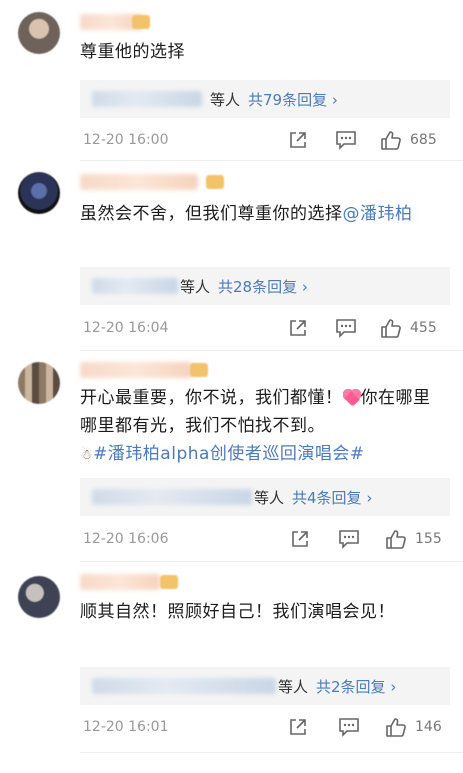  What do you see at coordinates (423, 140) in the screenshot?
I see `like-count: 685` at bounding box center [423, 140].